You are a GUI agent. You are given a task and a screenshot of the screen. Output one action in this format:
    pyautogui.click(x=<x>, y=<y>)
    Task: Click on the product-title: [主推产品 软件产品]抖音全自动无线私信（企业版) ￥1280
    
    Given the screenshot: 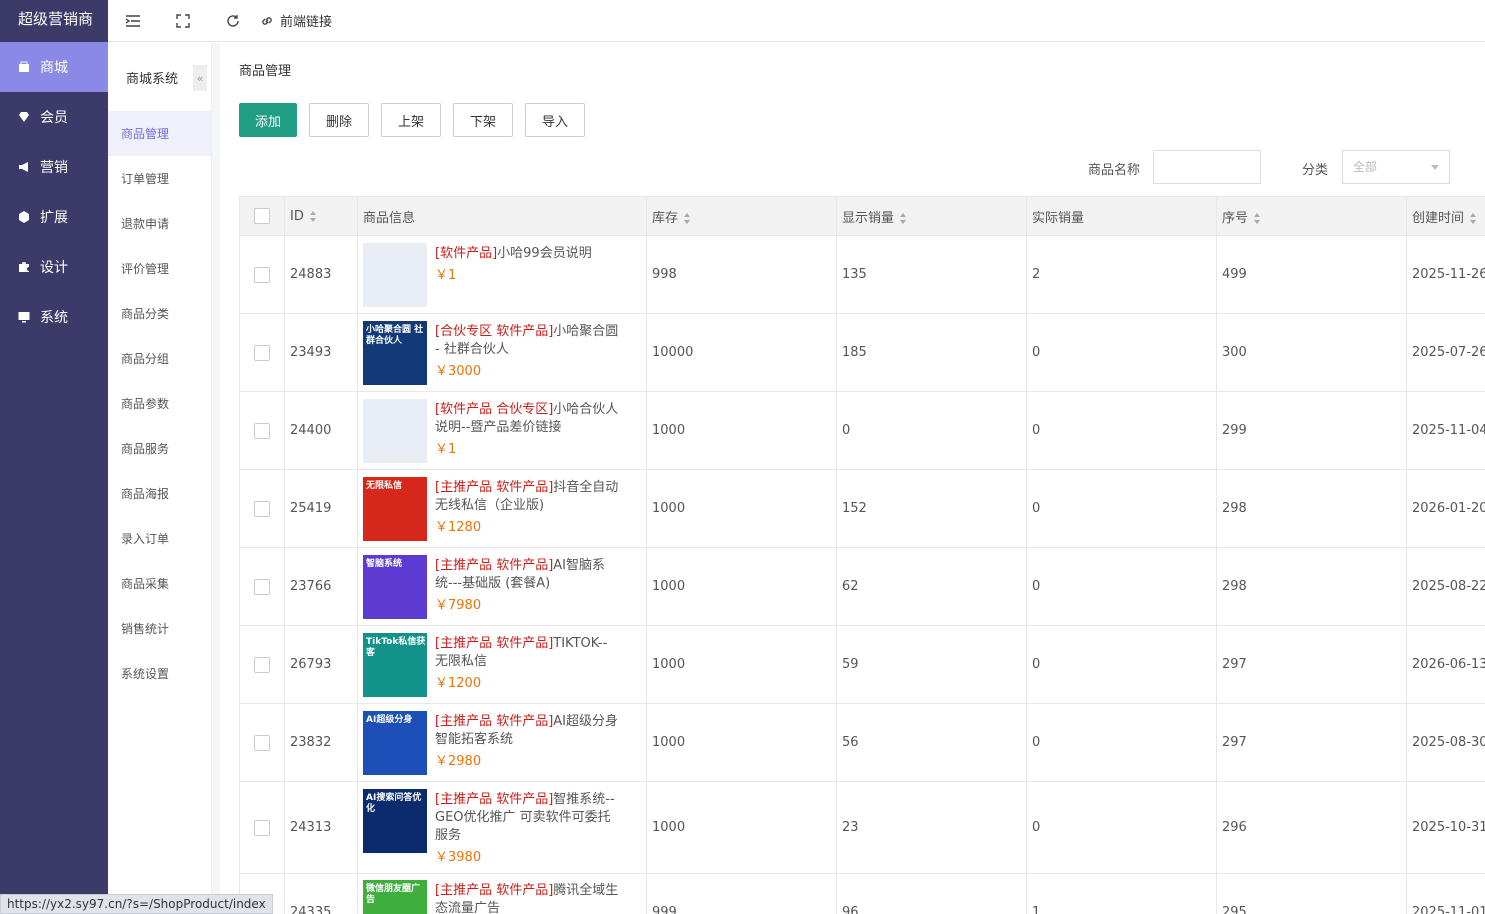 What is the action you would take?
    pyautogui.click(x=527, y=507)
    